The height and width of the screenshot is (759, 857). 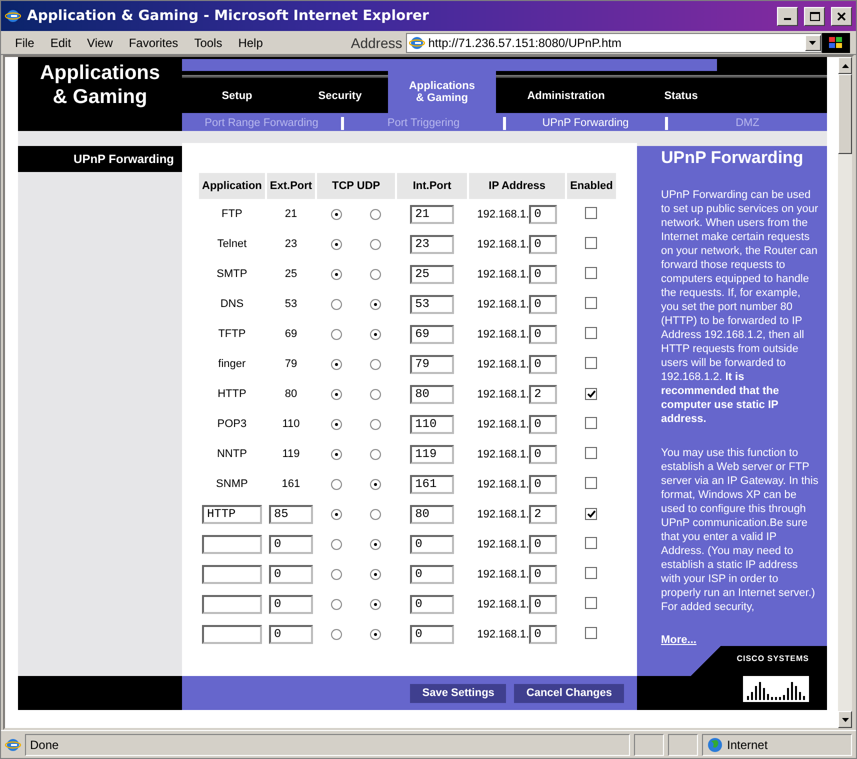 What do you see at coordinates (458, 693) in the screenshot?
I see `action-button: Save Settings` at bounding box center [458, 693].